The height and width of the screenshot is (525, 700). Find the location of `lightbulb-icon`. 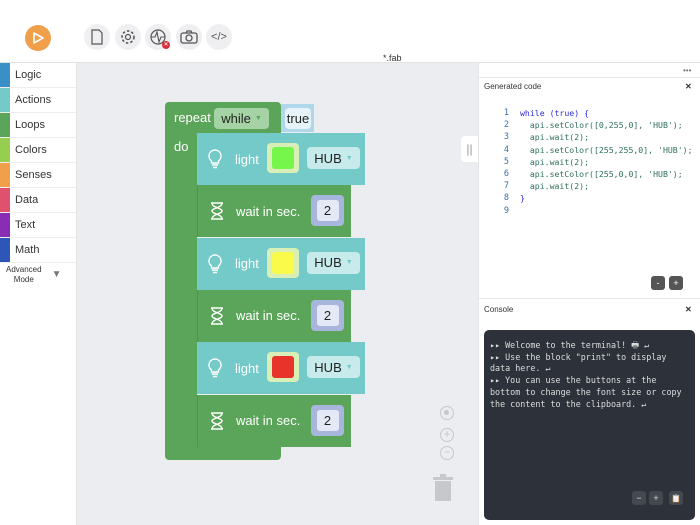

lightbulb-icon is located at coordinates (215, 368).